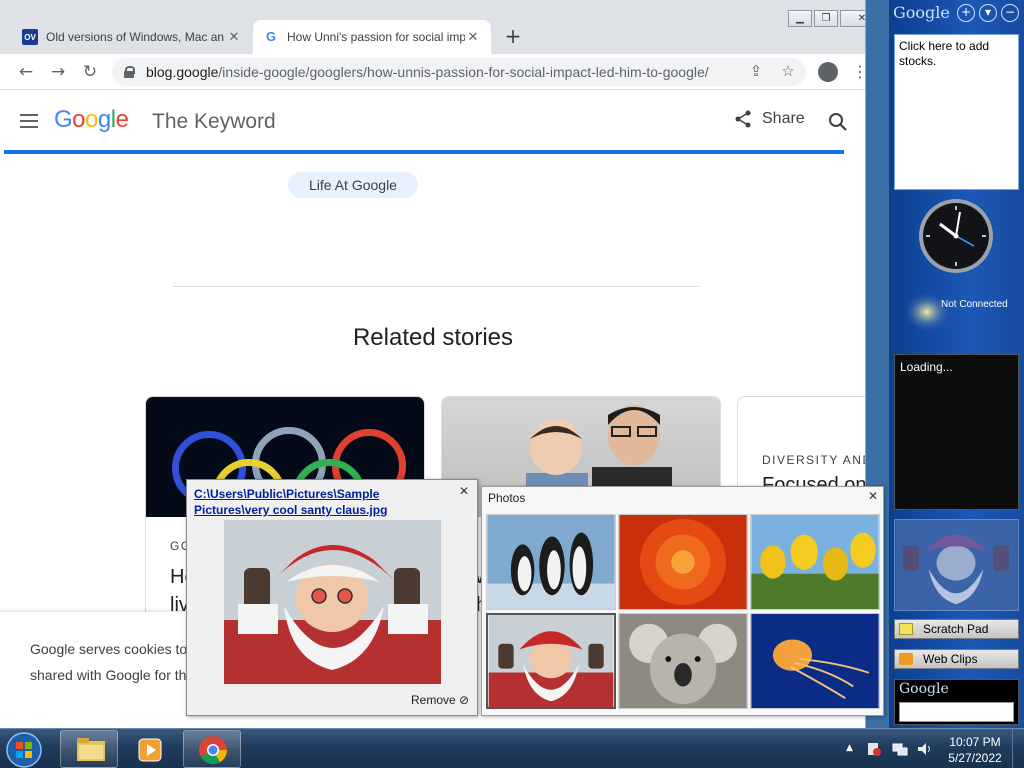  Describe the element at coordinates (988, 13) in the screenshot. I see `sidebar-menu-icon: ▾` at that location.